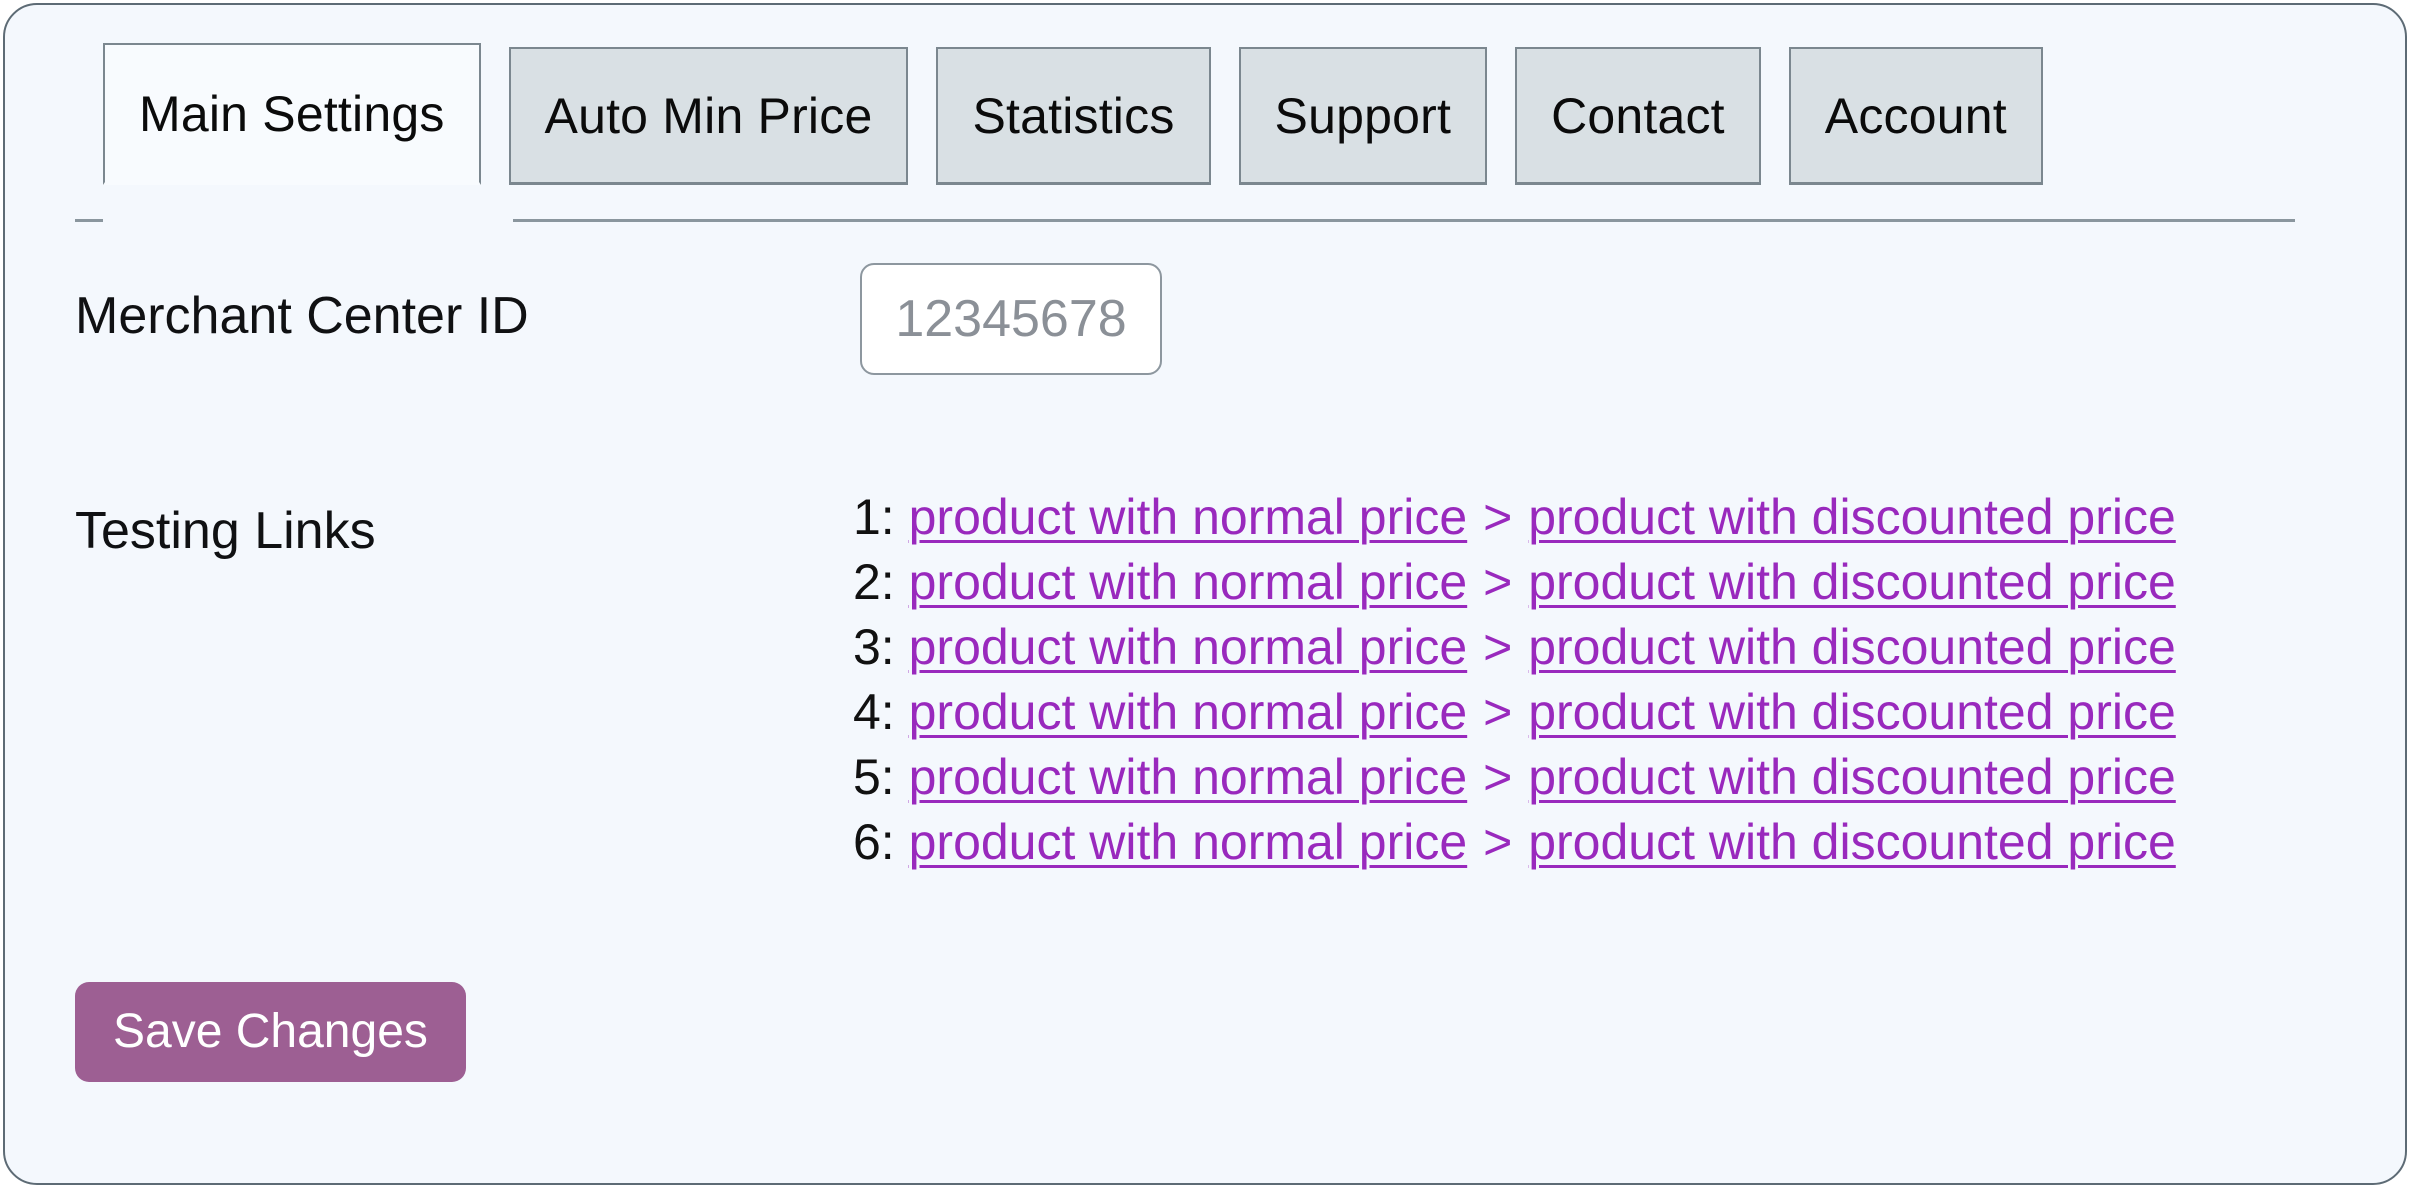 This screenshot has height=1190, width=2414. What do you see at coordinates (874, 842) in the screenshot?
I see `row-index: 6:` at bounding box center [874, 842].